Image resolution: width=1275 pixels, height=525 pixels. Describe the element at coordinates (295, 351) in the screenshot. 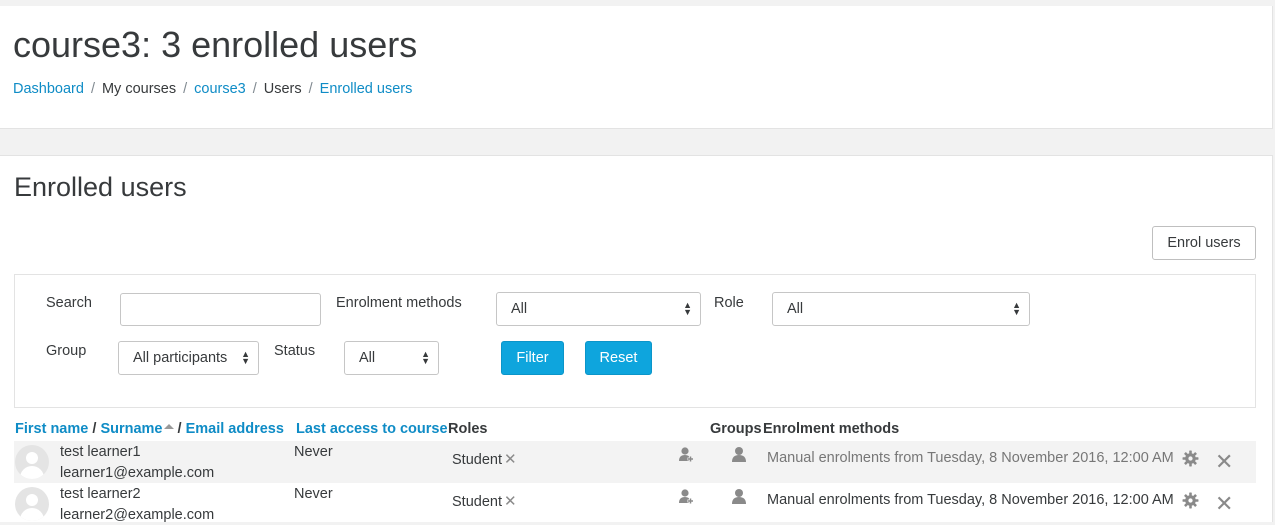

I see `status-label: Status` at that location.